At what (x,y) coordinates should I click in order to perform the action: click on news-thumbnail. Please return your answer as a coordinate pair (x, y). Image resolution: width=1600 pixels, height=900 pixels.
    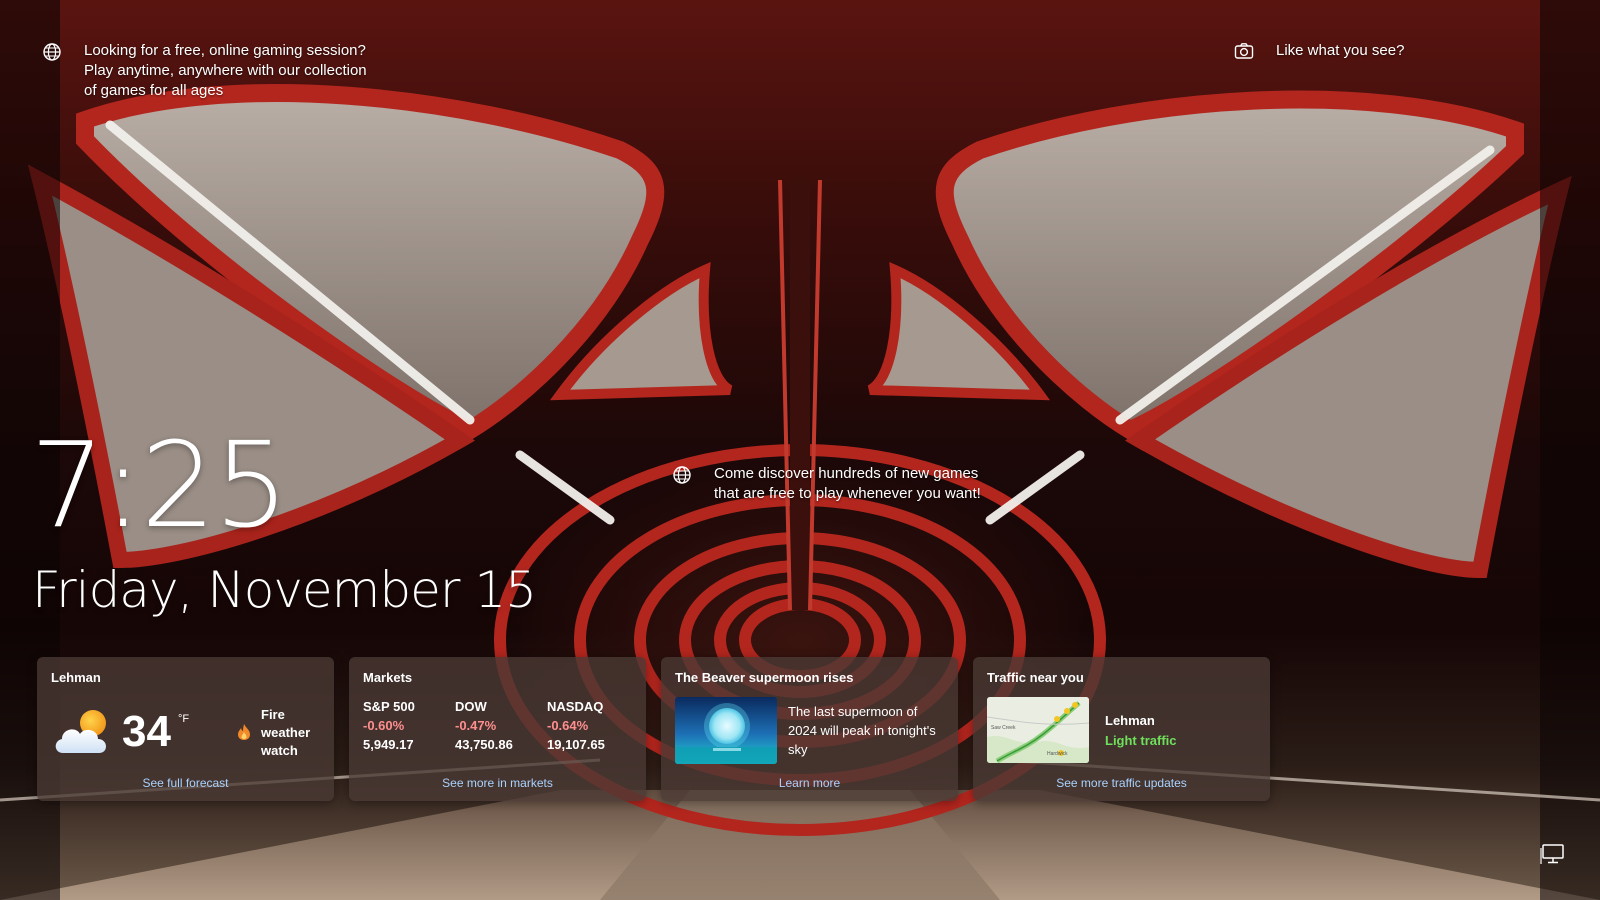
    Looking at the image, I should click on (726, 730).